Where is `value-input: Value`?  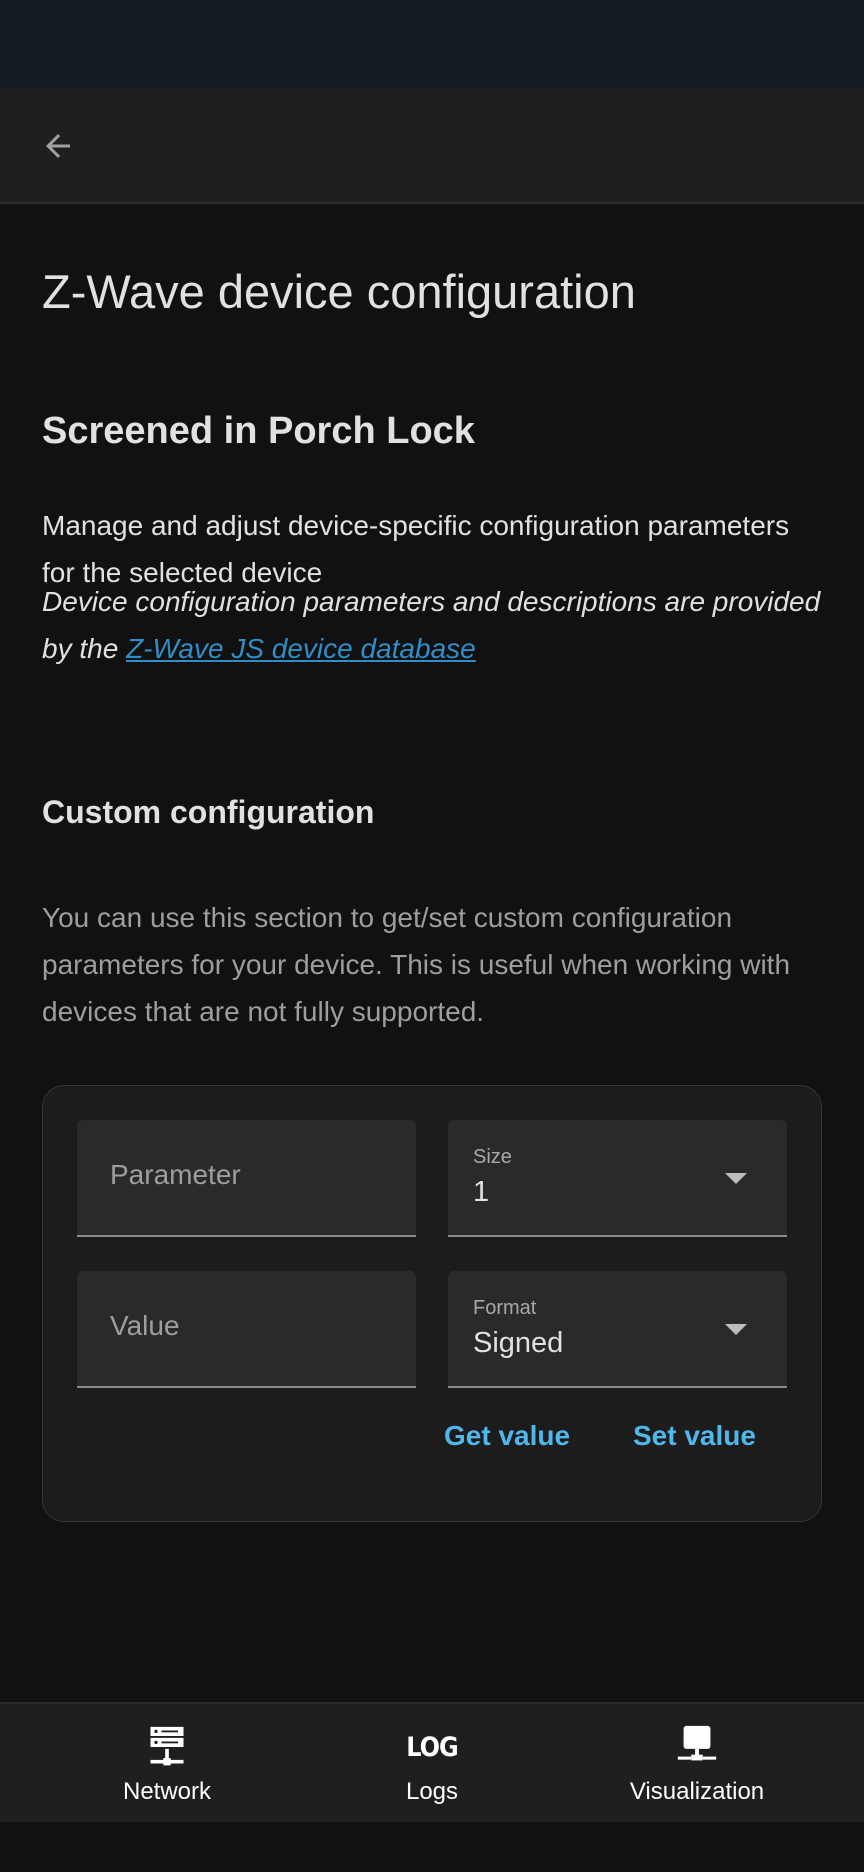 value-input: Value is located at coordinates (246, 1329).